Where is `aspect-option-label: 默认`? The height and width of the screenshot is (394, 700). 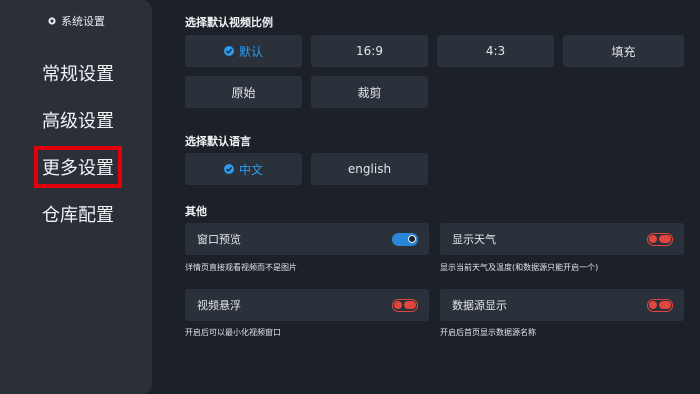
aspect-option-label: 默认 is located at coordinates (250, 51).